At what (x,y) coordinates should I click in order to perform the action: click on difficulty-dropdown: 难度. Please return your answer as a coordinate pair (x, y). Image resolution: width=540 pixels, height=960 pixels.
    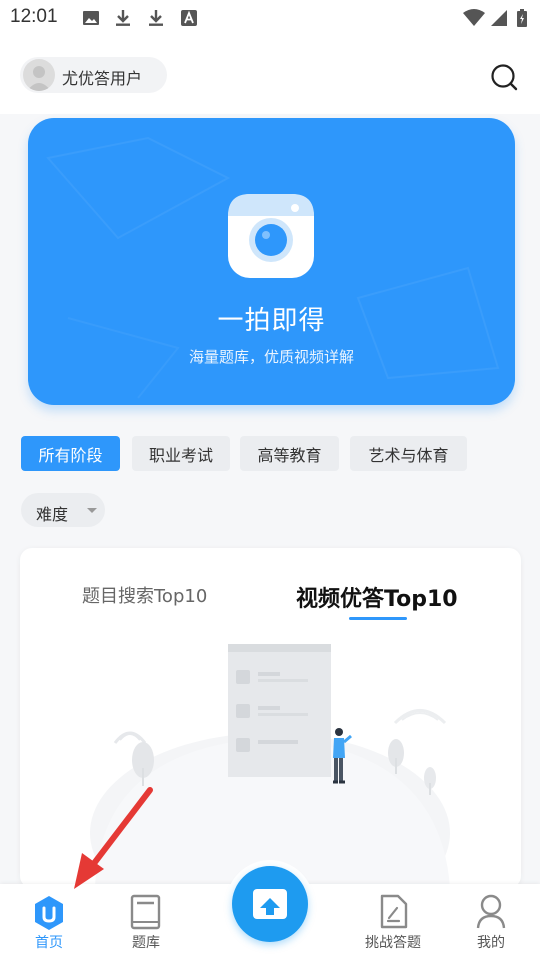
    Looking at the image, I should click on (63, 510).